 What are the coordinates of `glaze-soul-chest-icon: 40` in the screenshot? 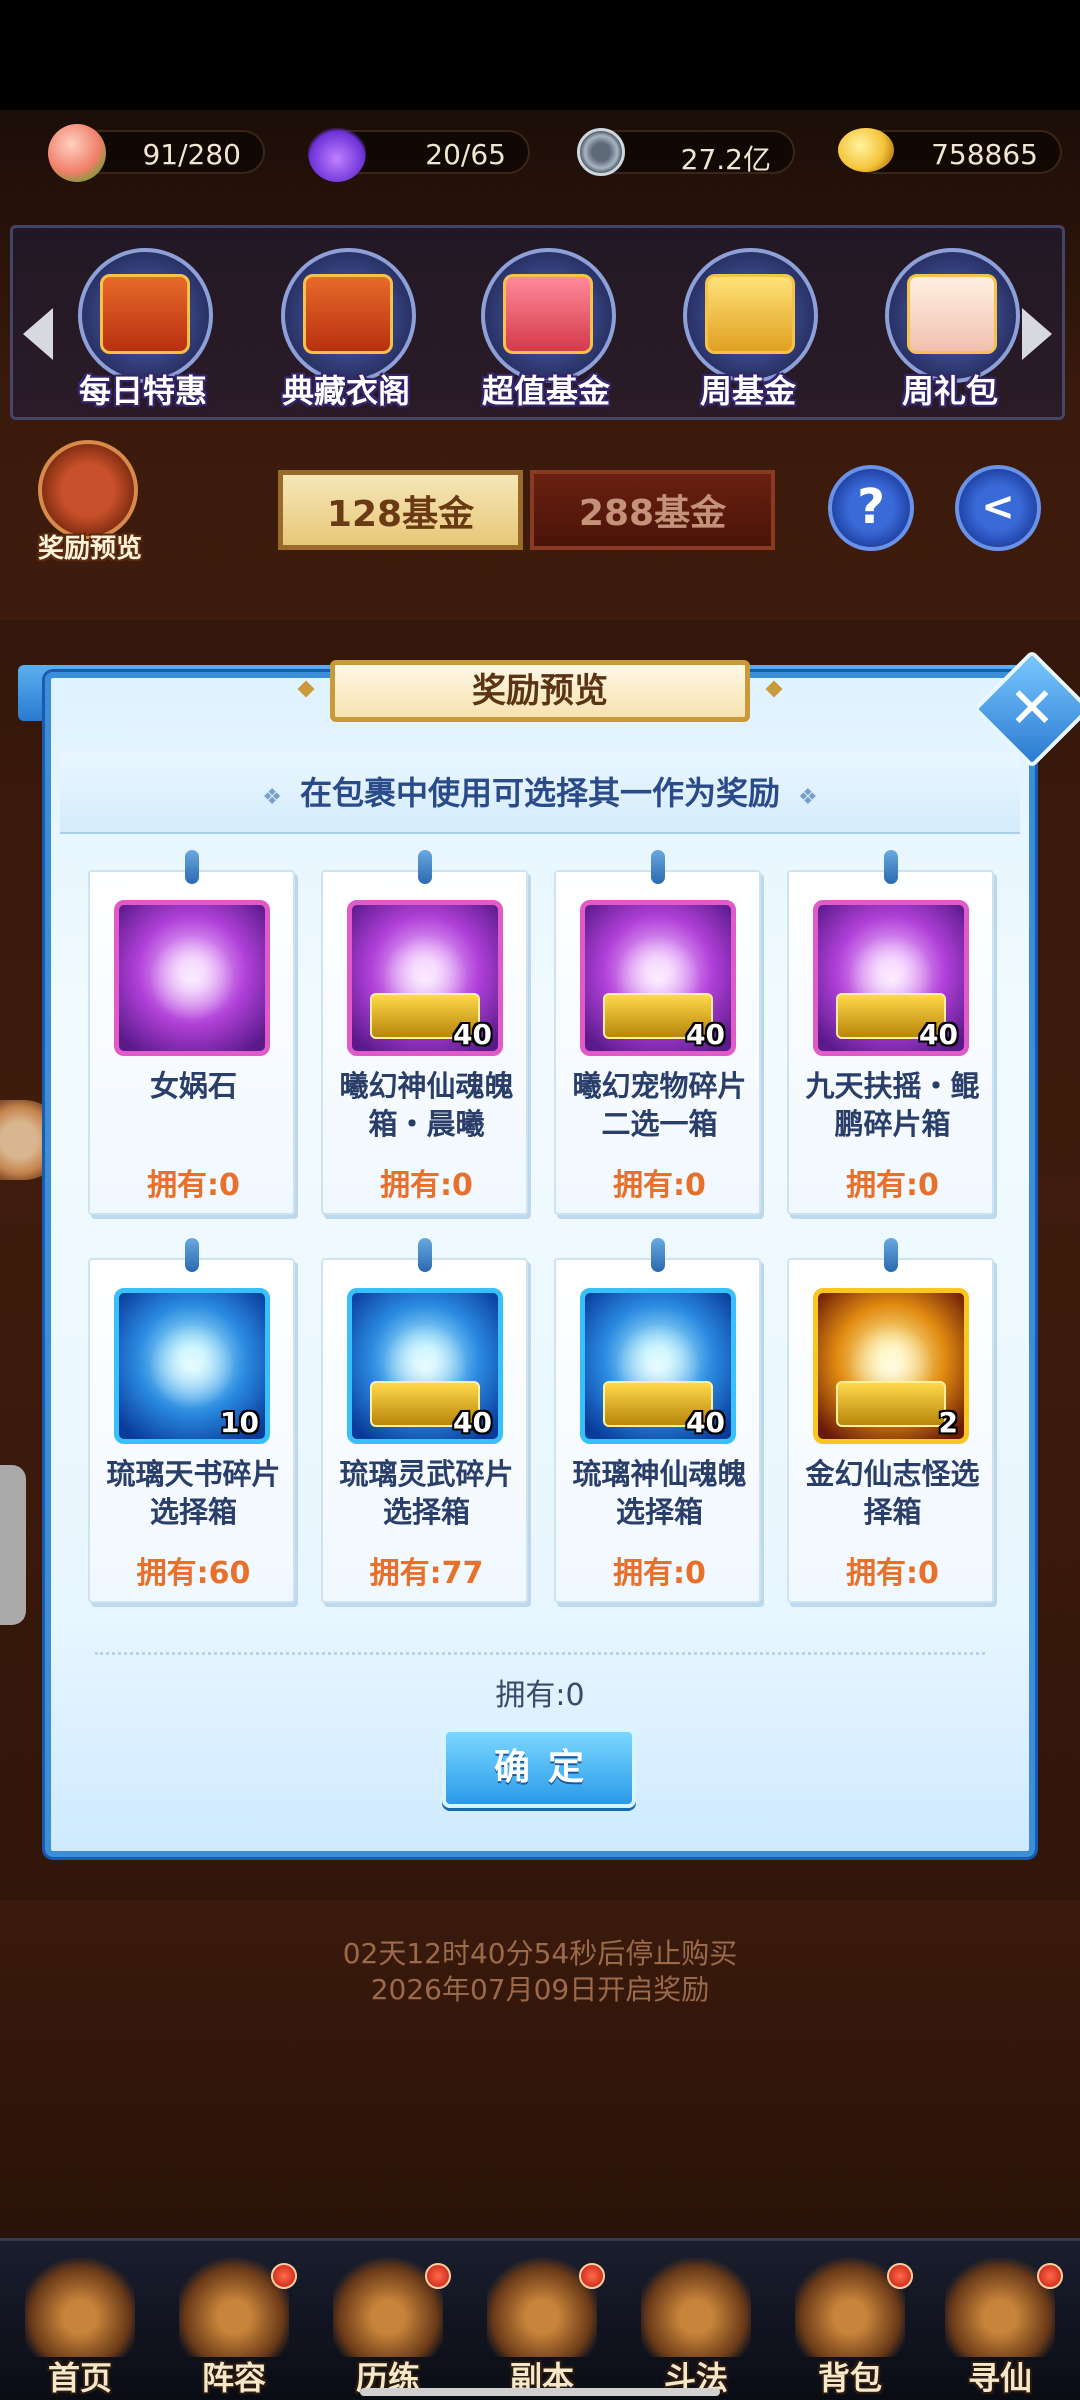 It's located at (658, 1366).